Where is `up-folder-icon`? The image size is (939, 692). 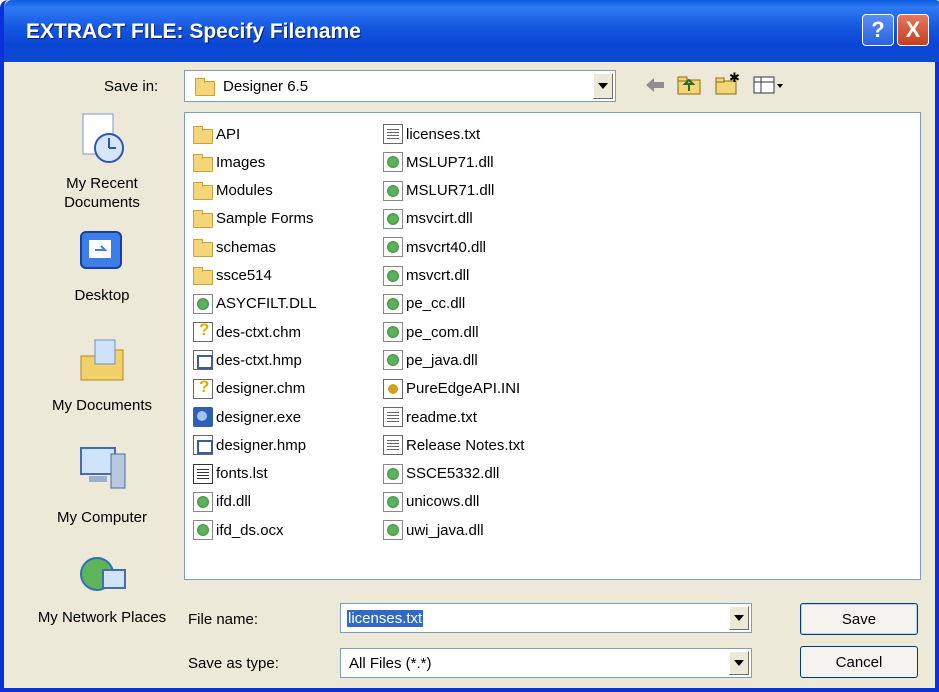
up-folder-icon is located at coordinates (689, 85).